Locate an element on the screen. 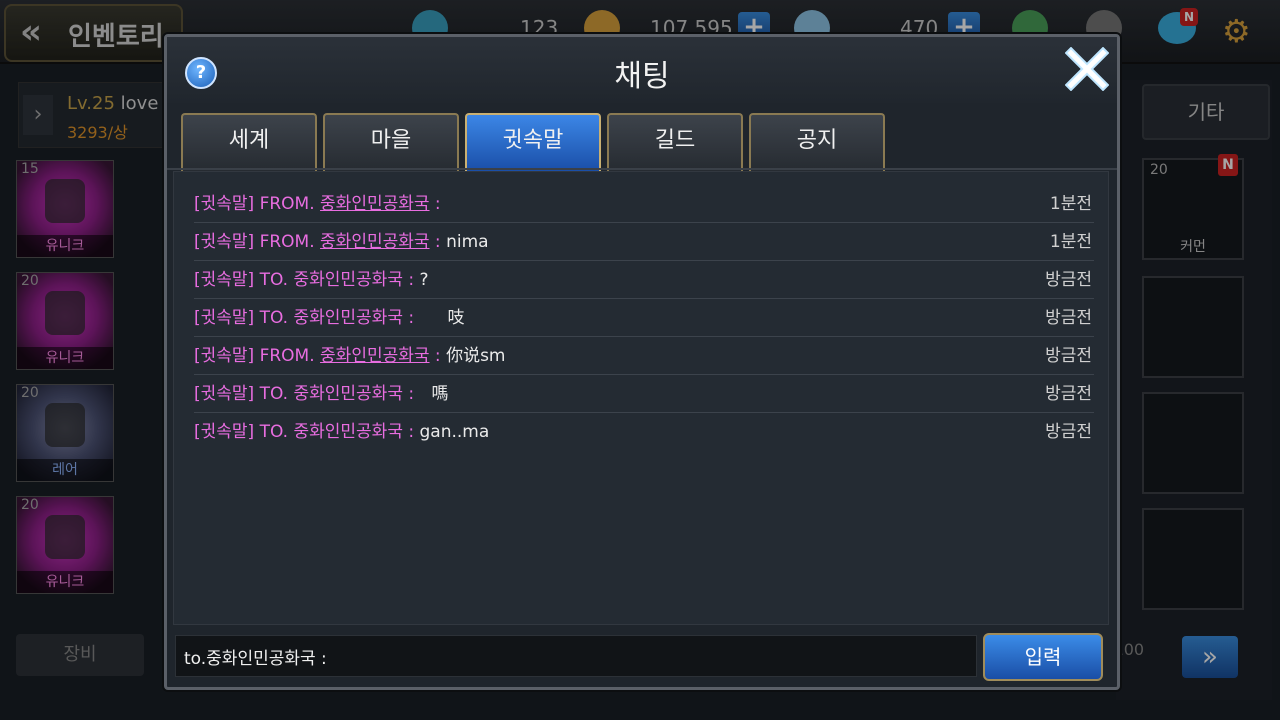 This screenshot has width=1280, height=720. message-row: [귓속말] FROM. 중화인민공화국 : 1분전 is located at coordinates (644, 204).